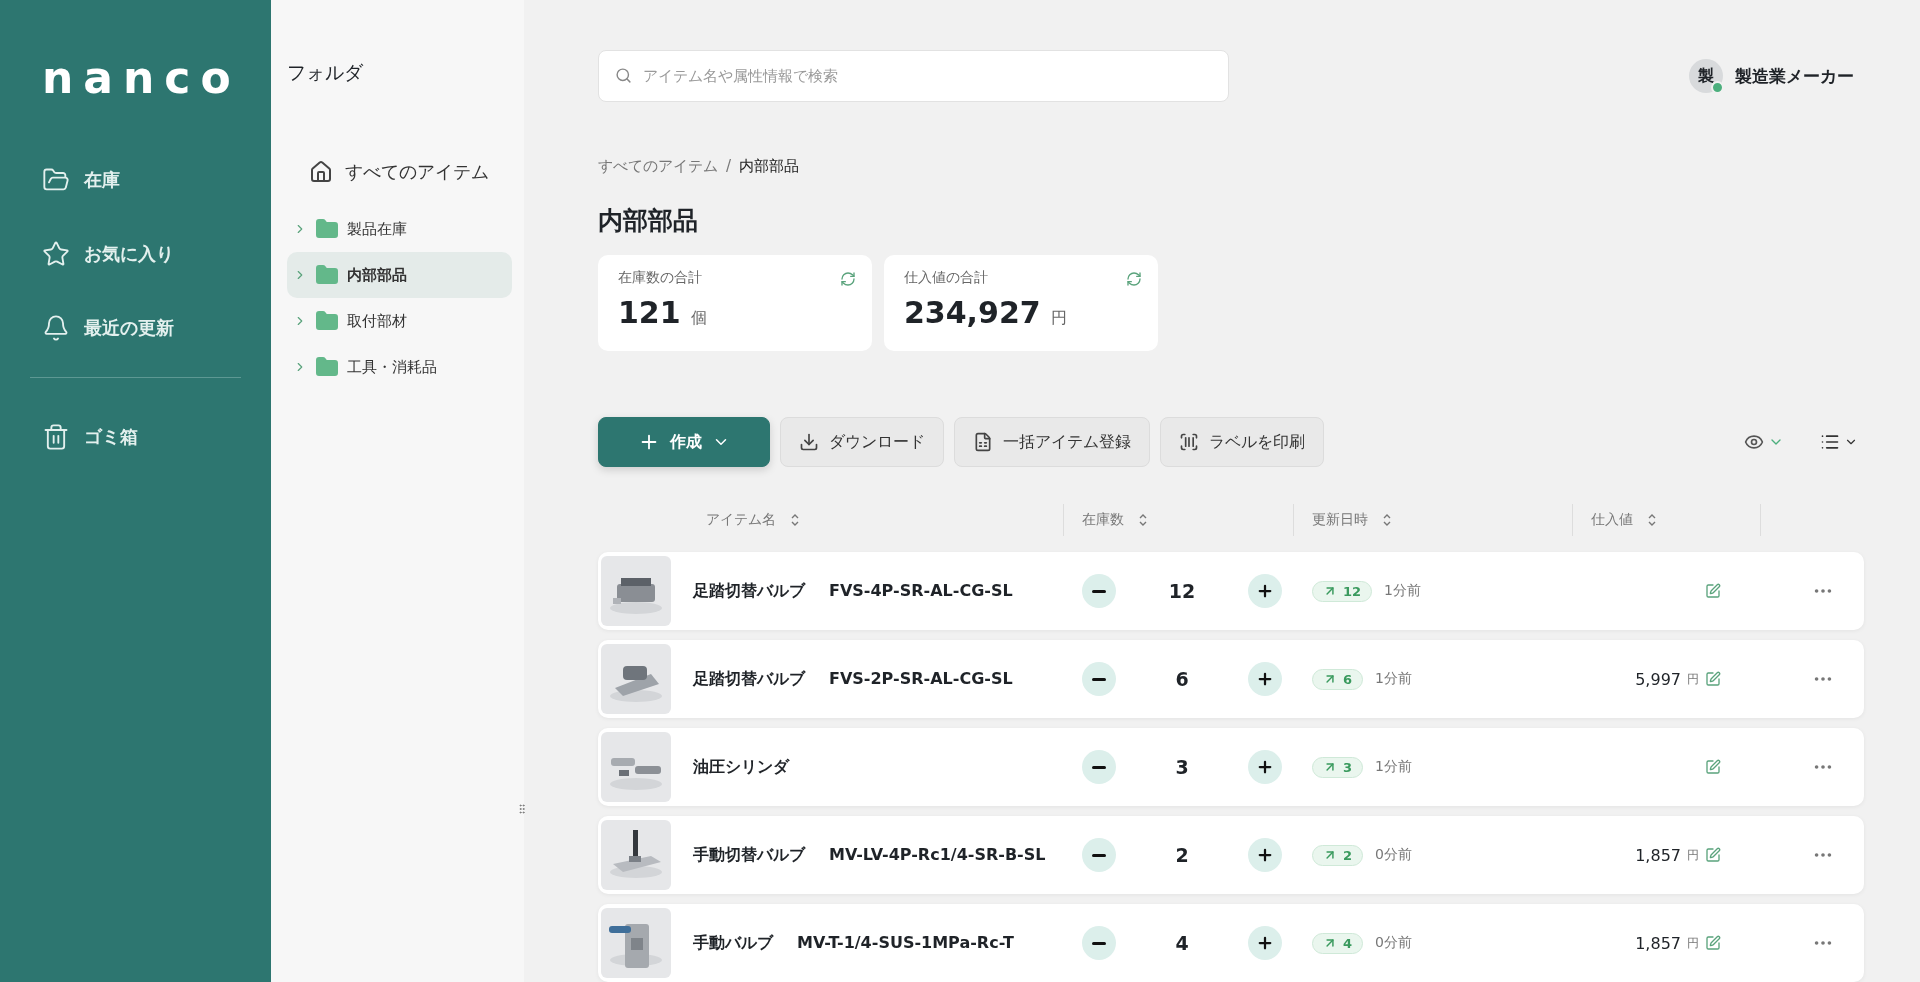 The height and width of the screenshot is (982, 1920). Describe the element at coordinates (1231, 943) in the screenshot. I see `item-row: 手動バルブ MV-T-1/4-SUS-1MPa-Rc-T 4 4 0分前 1,857 円` at that location.